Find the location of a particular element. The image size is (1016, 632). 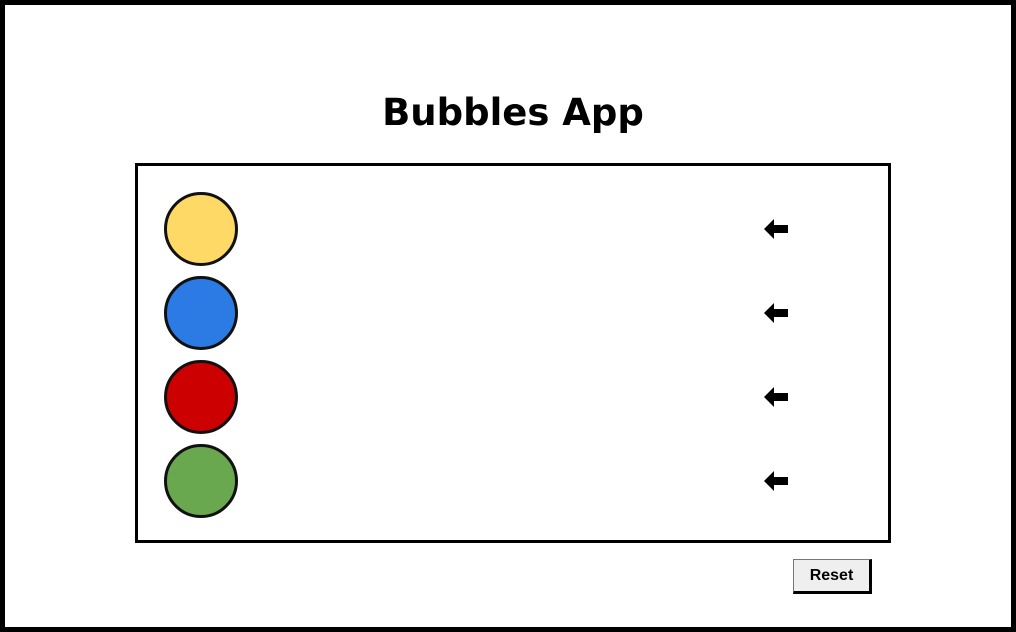

bubble-yellow is located at coordinates (201, 229).